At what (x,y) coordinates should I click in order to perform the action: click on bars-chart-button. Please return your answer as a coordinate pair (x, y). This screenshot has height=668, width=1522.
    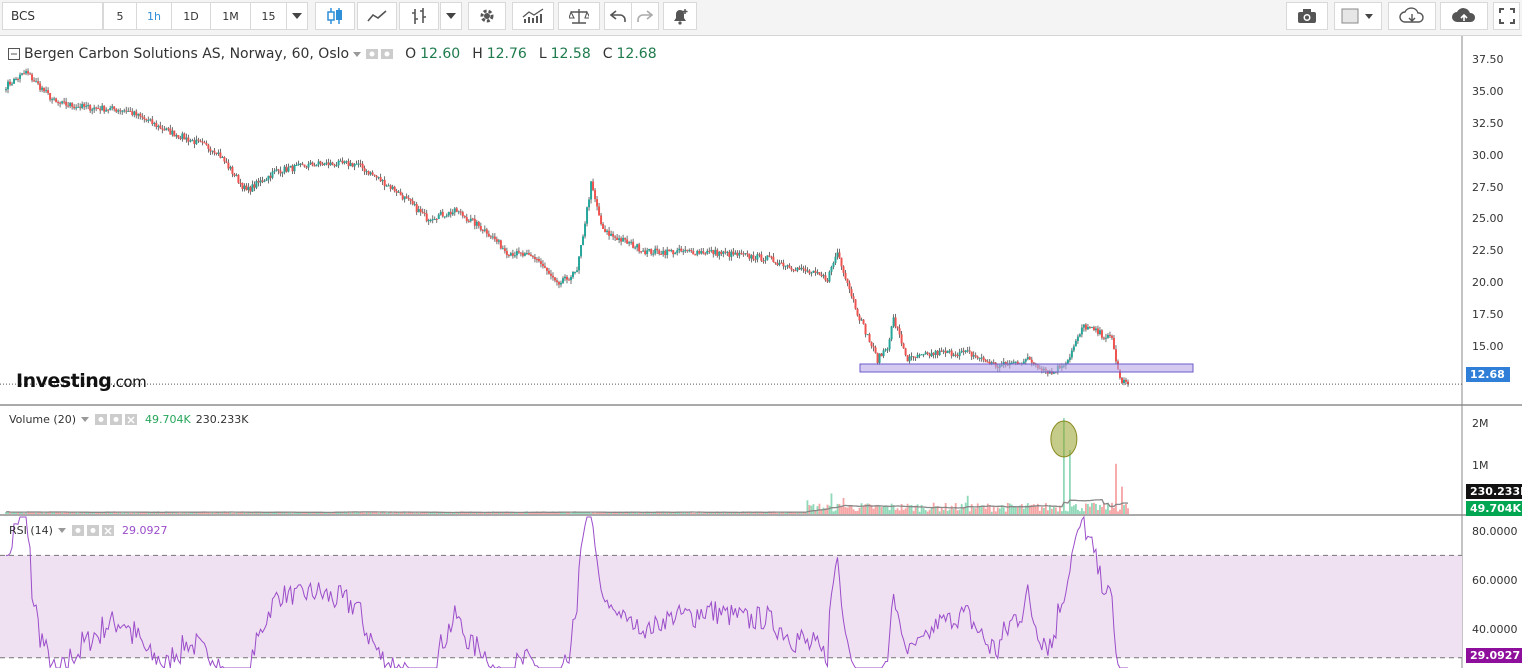
    Looking at the image, I should click on (419, 16).